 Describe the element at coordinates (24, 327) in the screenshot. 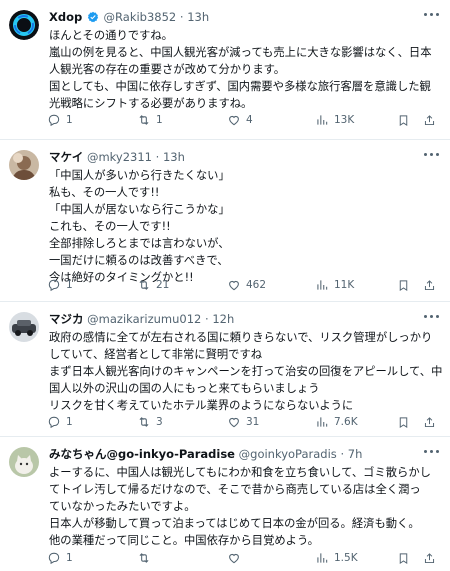

I see `car-photo-avatar` at that location.